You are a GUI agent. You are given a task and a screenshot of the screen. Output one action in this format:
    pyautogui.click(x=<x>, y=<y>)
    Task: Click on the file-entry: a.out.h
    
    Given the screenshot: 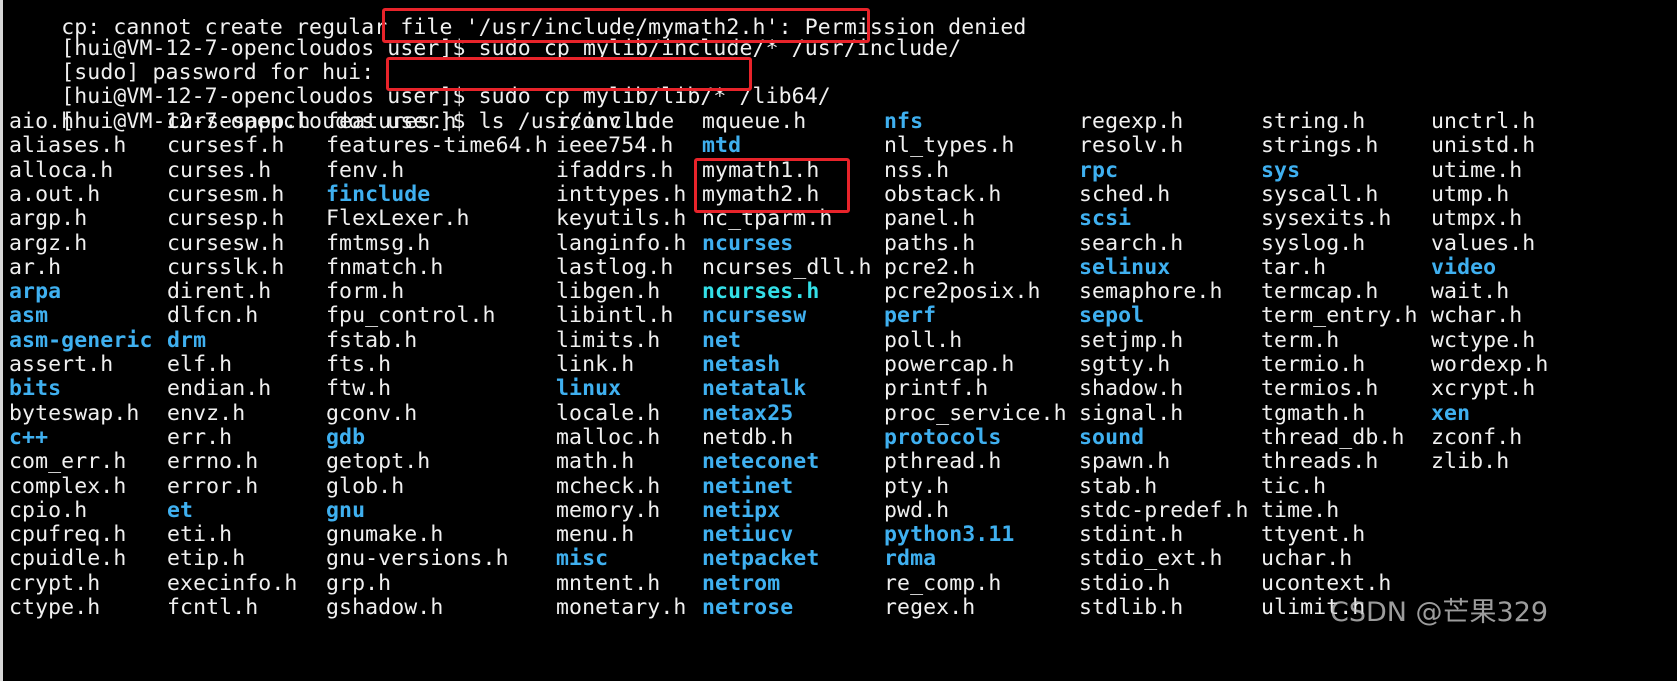 What is the action you would take?
    pyautogui.click(x=55, y=194)
    